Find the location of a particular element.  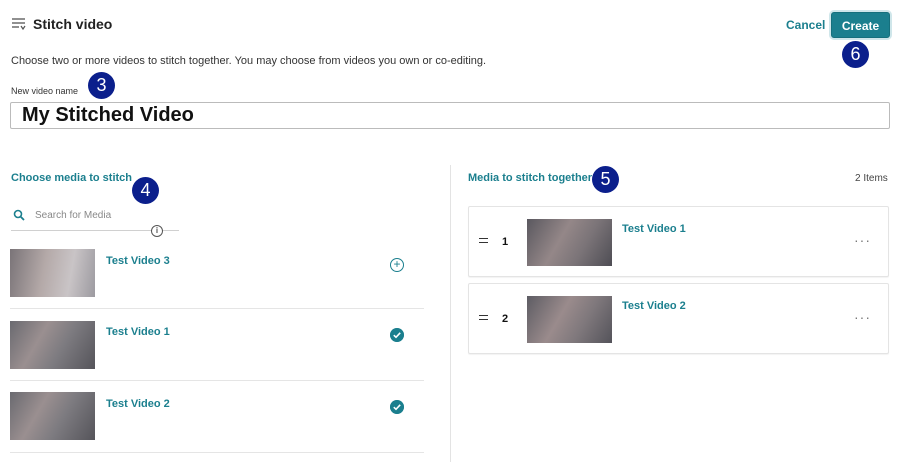

media-list-item: Test Video 2 is located at coordinates (217, 417).